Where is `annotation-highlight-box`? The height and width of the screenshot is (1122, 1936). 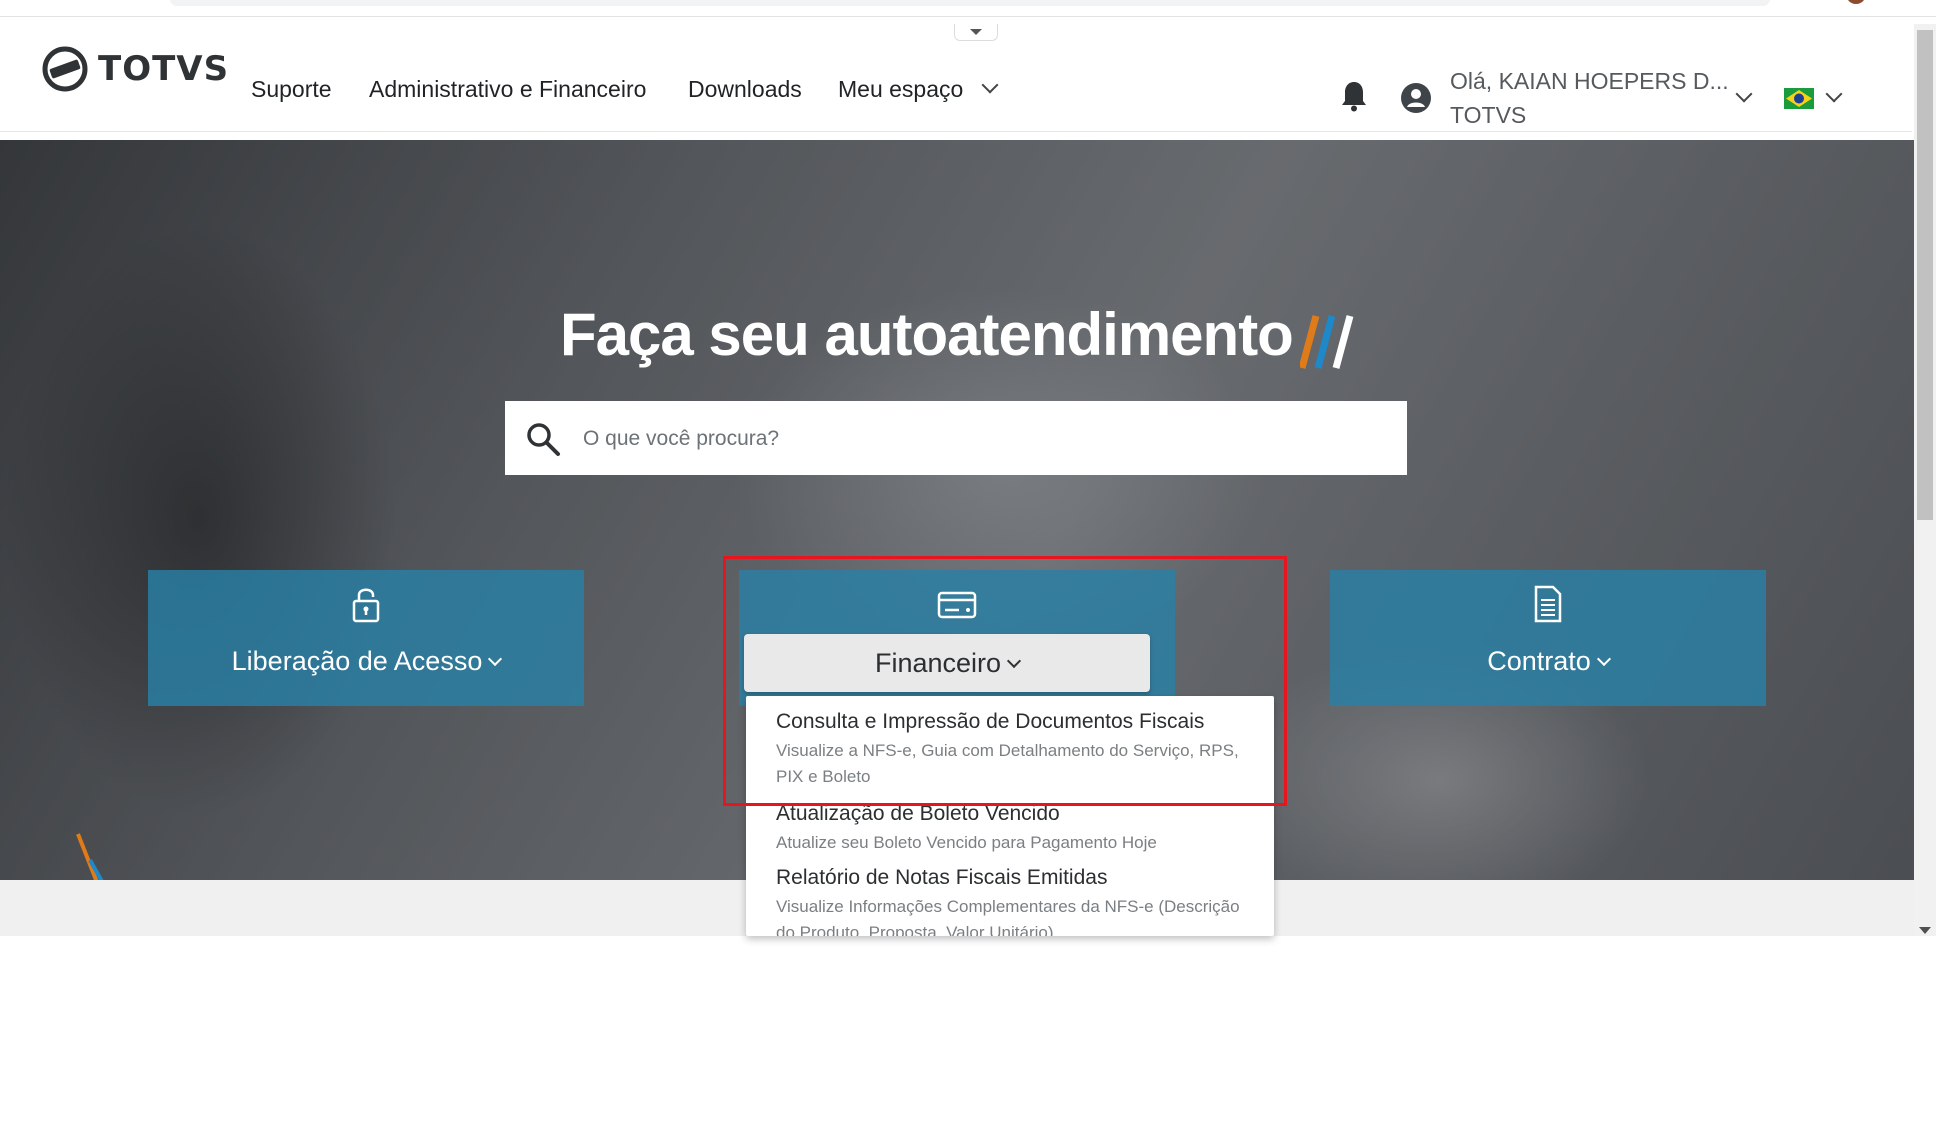
annotation-highlight-box is located at coordinates (1005, 681).